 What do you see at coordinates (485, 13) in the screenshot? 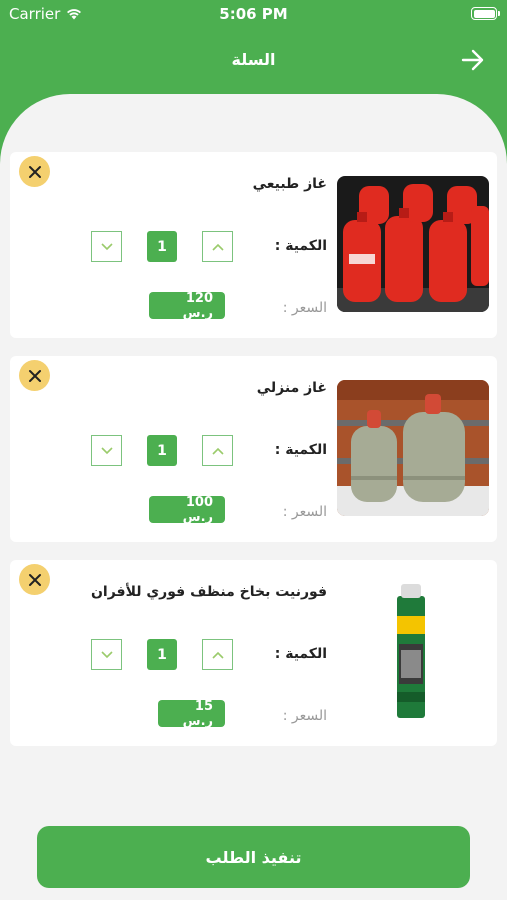
I see `battery-icon` at bounding box center [485, 13].